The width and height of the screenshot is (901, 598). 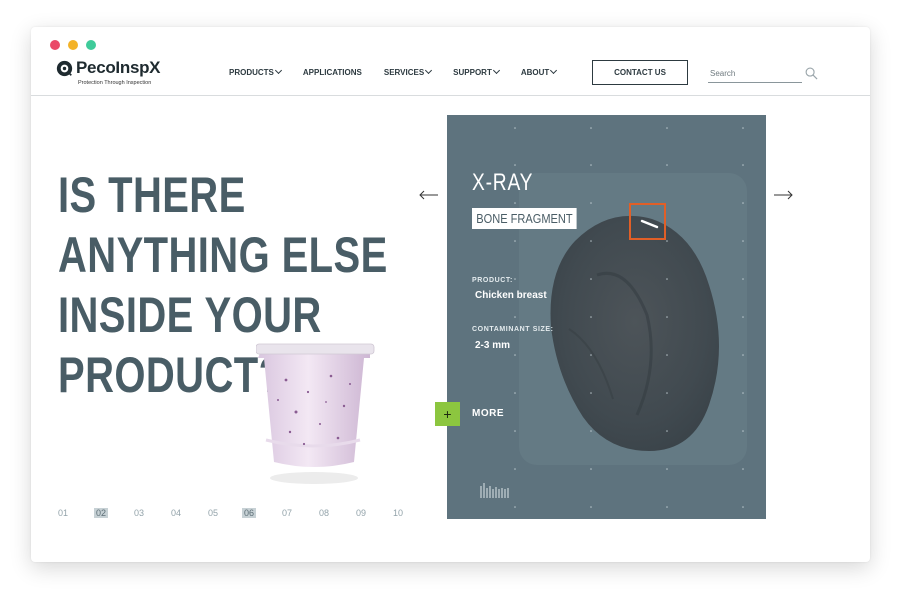 What do you see at coordinates (287, 513) in the screenshot?
I see `page-number: 07` at bounding box center [287, 513].